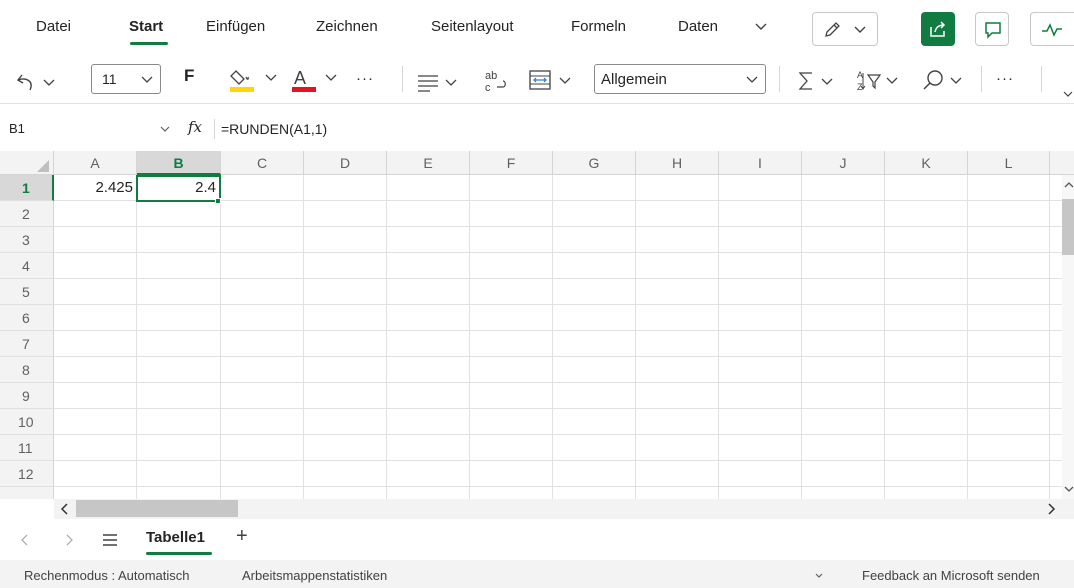 The width and height of the screenshot is (1074, 588). I want to click on workbook-statistics: Arbeitsmappenstatistiken, so click(314, 575).